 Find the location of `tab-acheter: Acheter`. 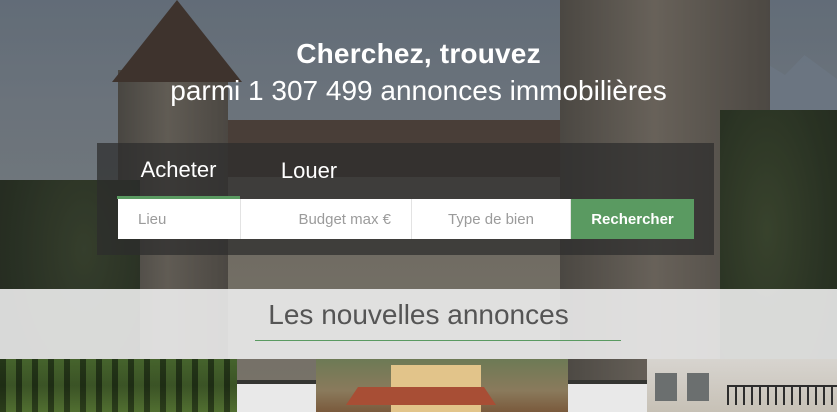

tab-acheter: Acheter is located at coordinates (178, 176).